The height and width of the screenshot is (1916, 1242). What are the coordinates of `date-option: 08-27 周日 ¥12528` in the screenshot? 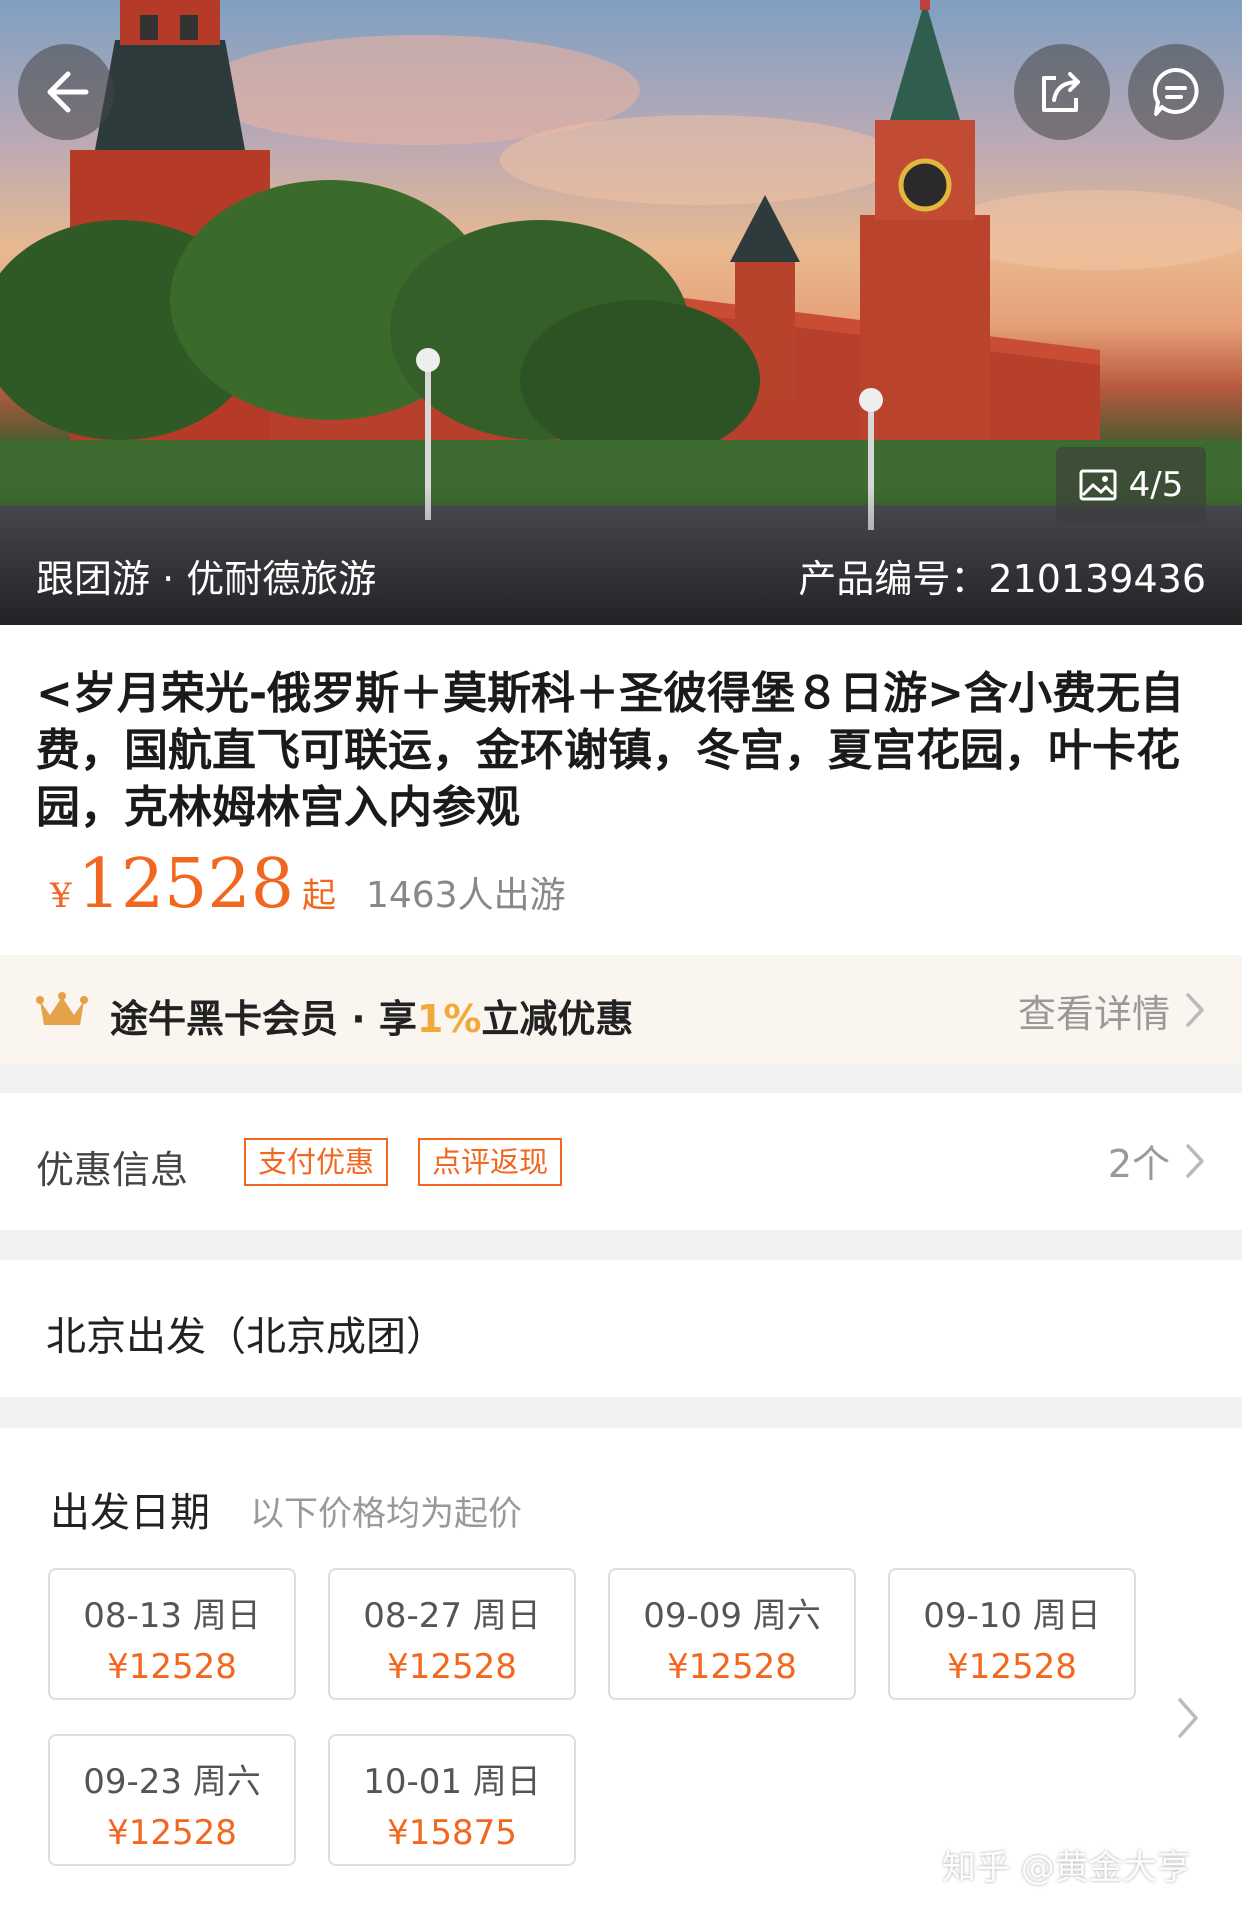 It's located at (452, 1634).